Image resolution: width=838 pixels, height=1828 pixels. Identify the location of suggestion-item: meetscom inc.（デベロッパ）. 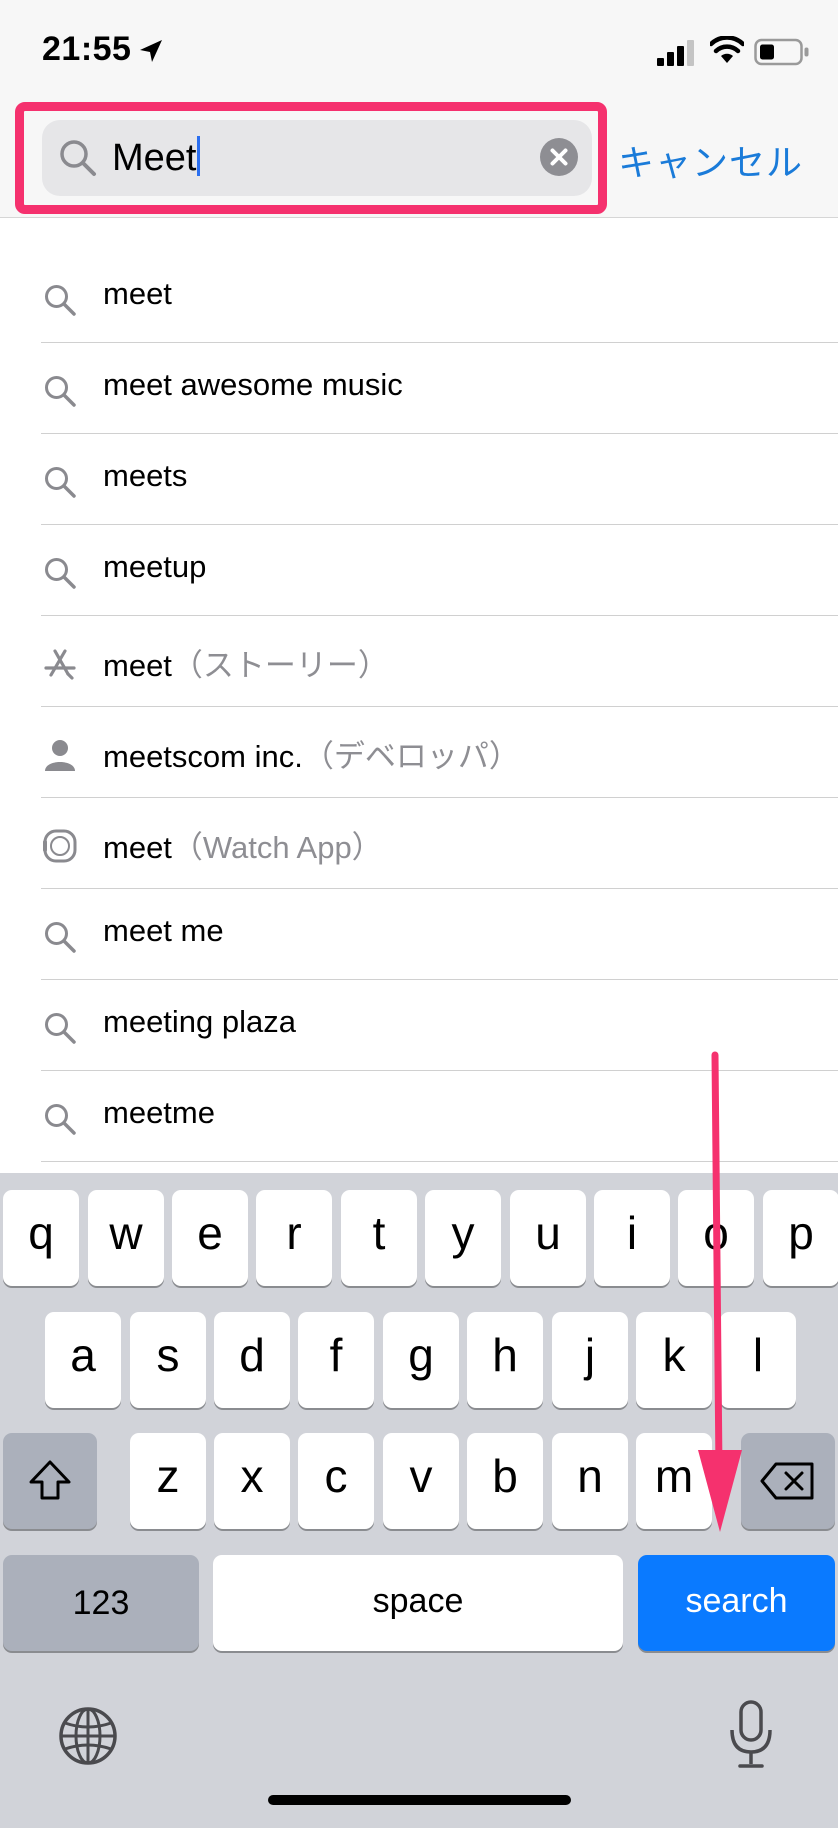
(419, 752).